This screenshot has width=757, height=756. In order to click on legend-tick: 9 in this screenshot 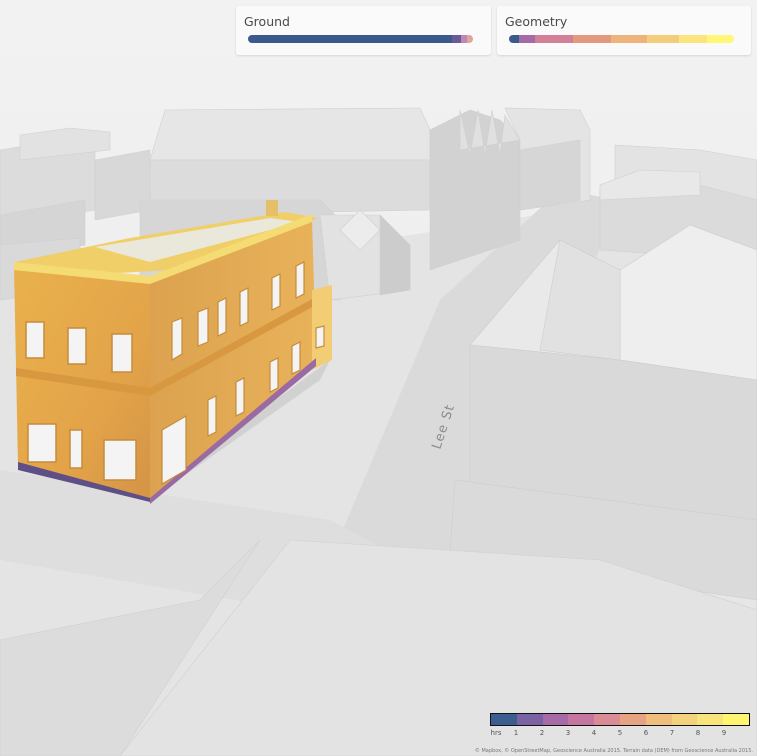, I will do `click(724, 733)`.